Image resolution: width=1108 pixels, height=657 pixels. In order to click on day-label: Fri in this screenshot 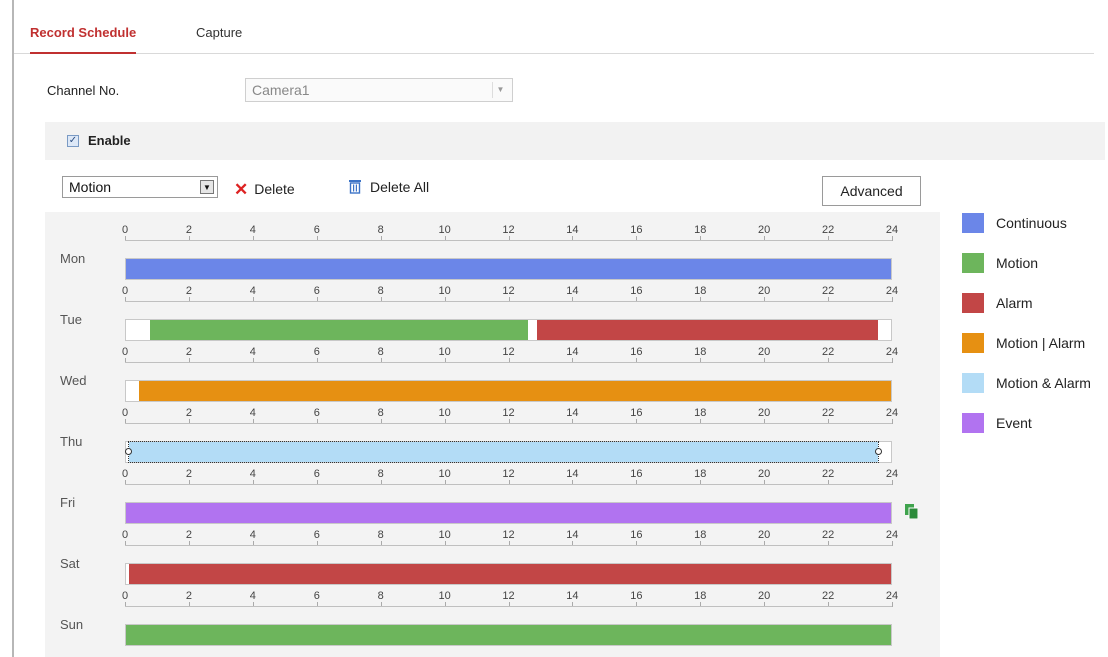, I will do `click(68, 502)`.